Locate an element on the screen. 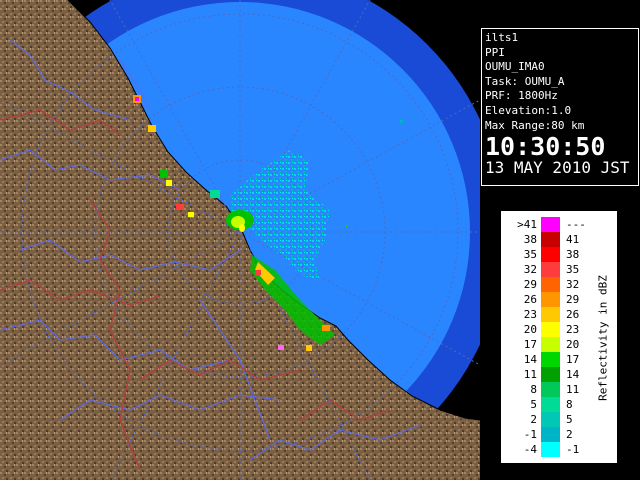 The image size is (640, 480). legend-upper-bound: 20 is located at coordinates (573, 344).